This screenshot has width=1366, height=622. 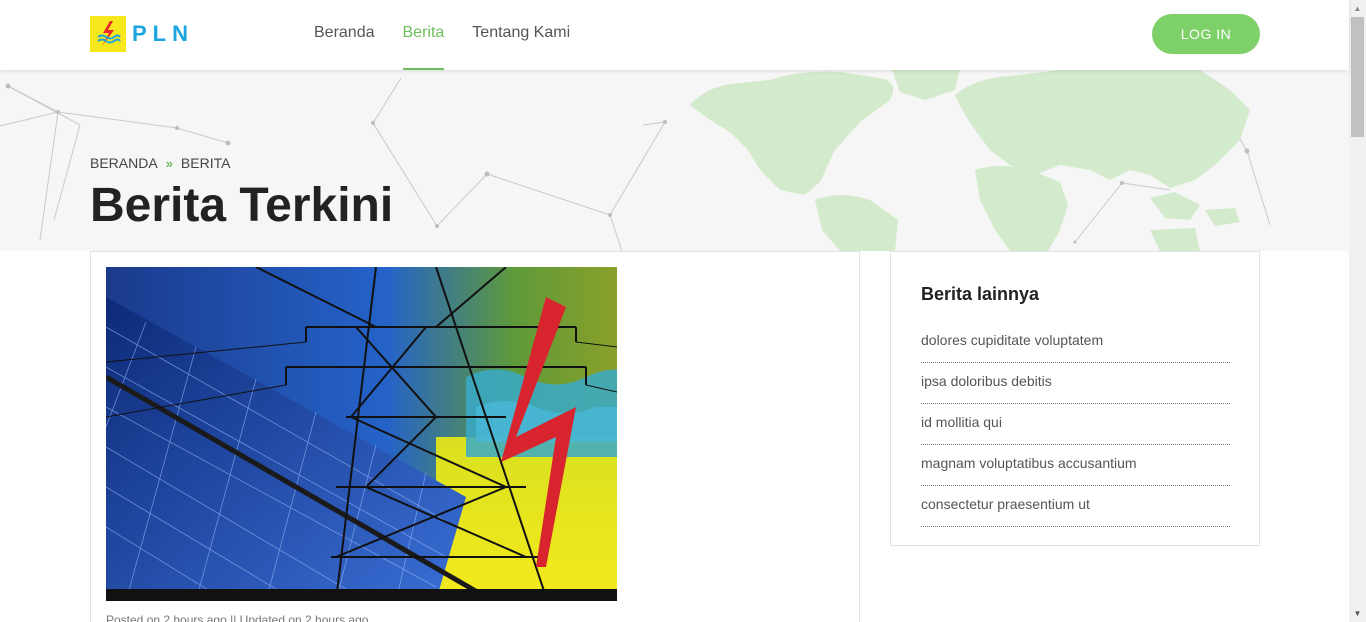 What do you see at coordinates (456, 35) in the screenshot?
I see `main-nav: Beranda Berita Tentang Kami` at bounding box center [456, 35].